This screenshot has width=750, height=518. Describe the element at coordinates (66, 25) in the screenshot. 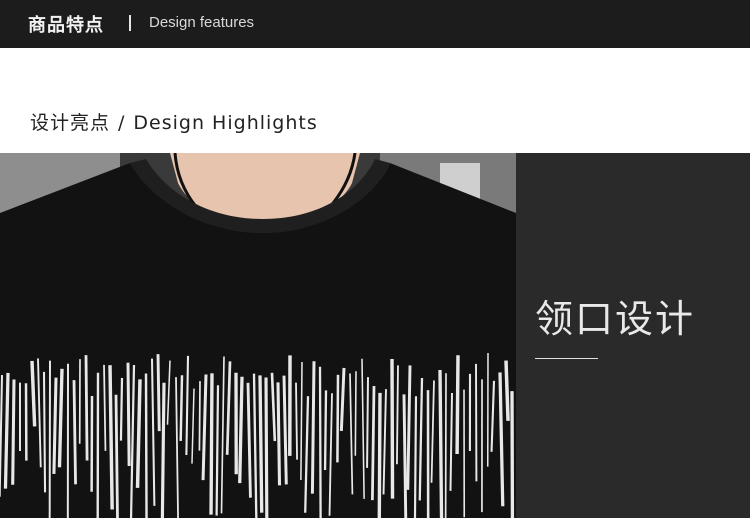

I see `header-title-cn: 商品特点` at that location.